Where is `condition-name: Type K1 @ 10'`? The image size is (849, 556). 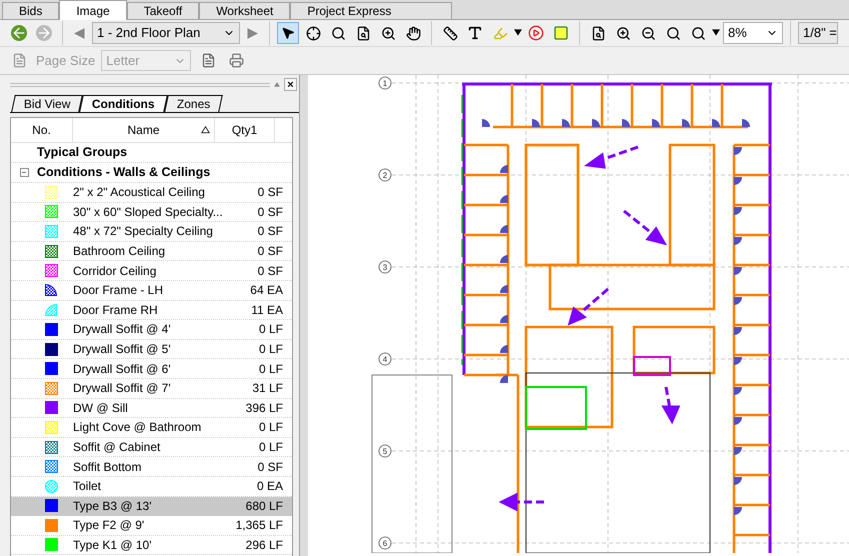
condition-name: Type K1 @ 10' is located at coordinates (113, 545).